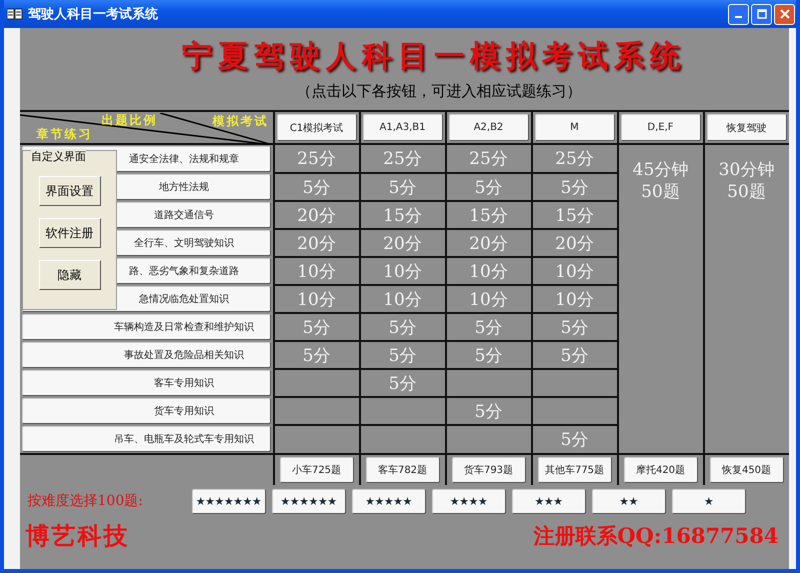 This screenshot has height=573, width=800. I want to click on difficulty-button: ★★★★★★, so click(309, 501).